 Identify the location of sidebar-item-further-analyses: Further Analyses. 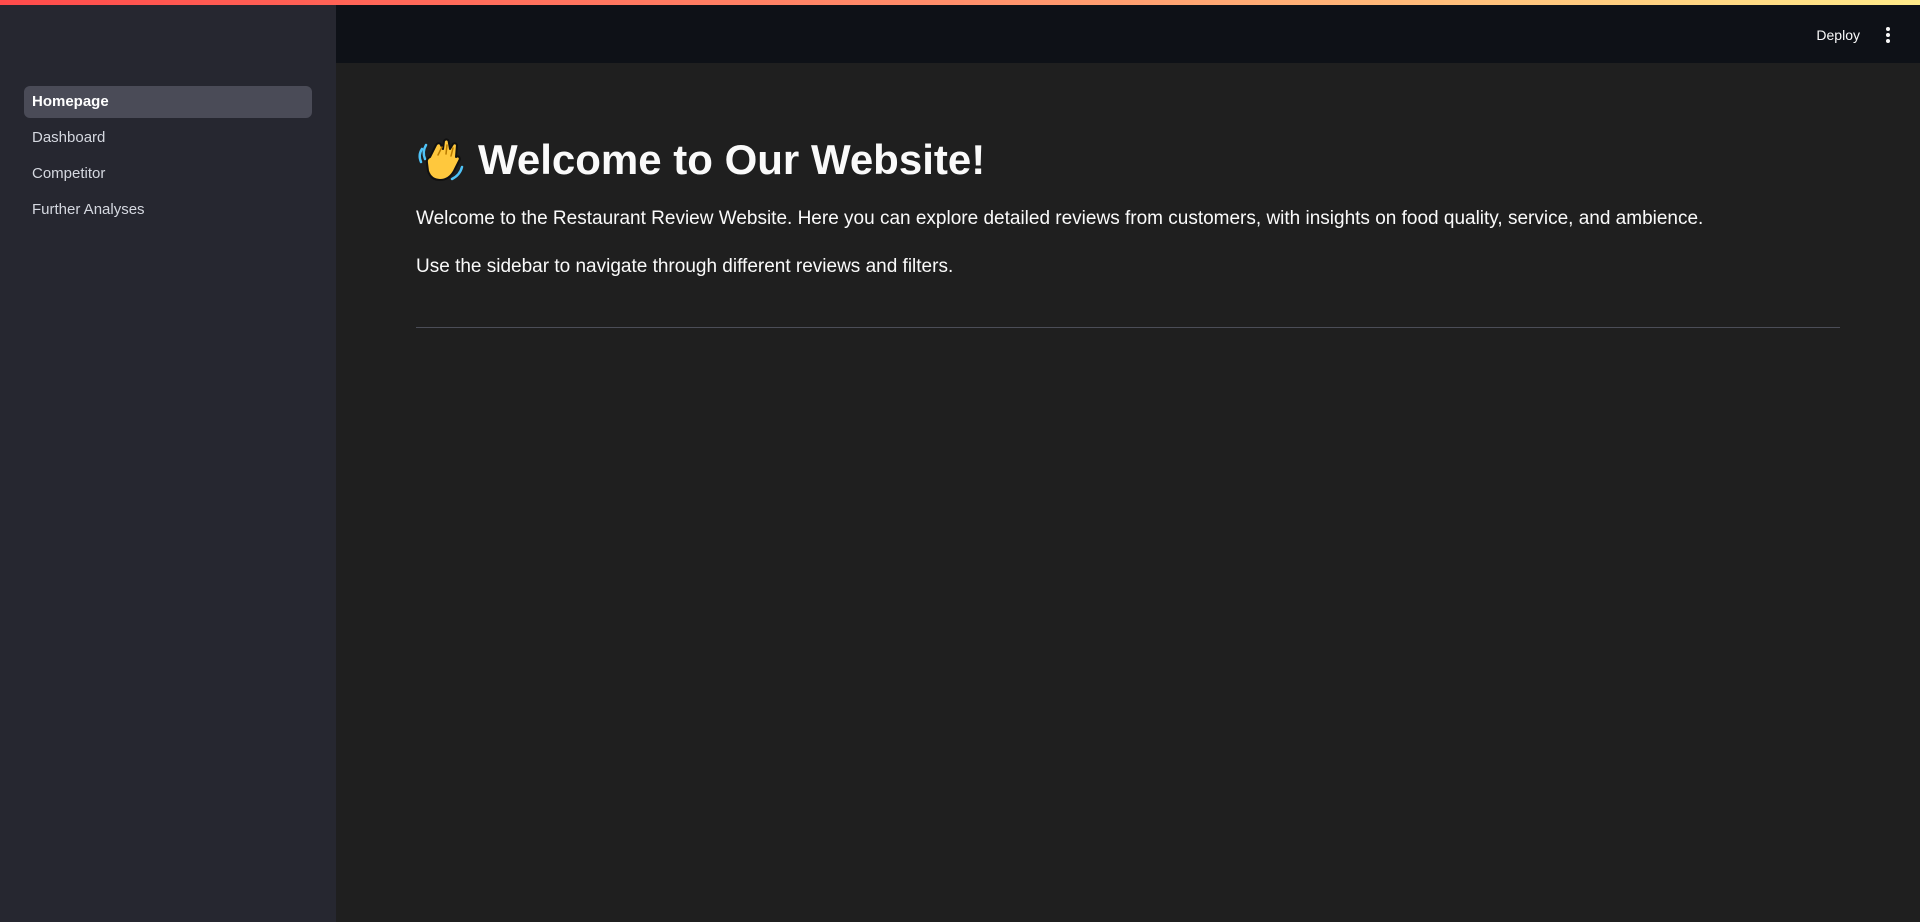
(168, 210).